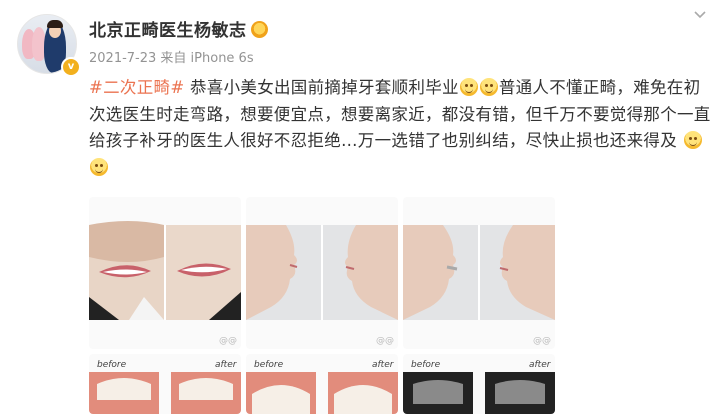  Describe the element at coordinates (165, 273) in the screenshot. I see `post-image-1: @@` at that location.